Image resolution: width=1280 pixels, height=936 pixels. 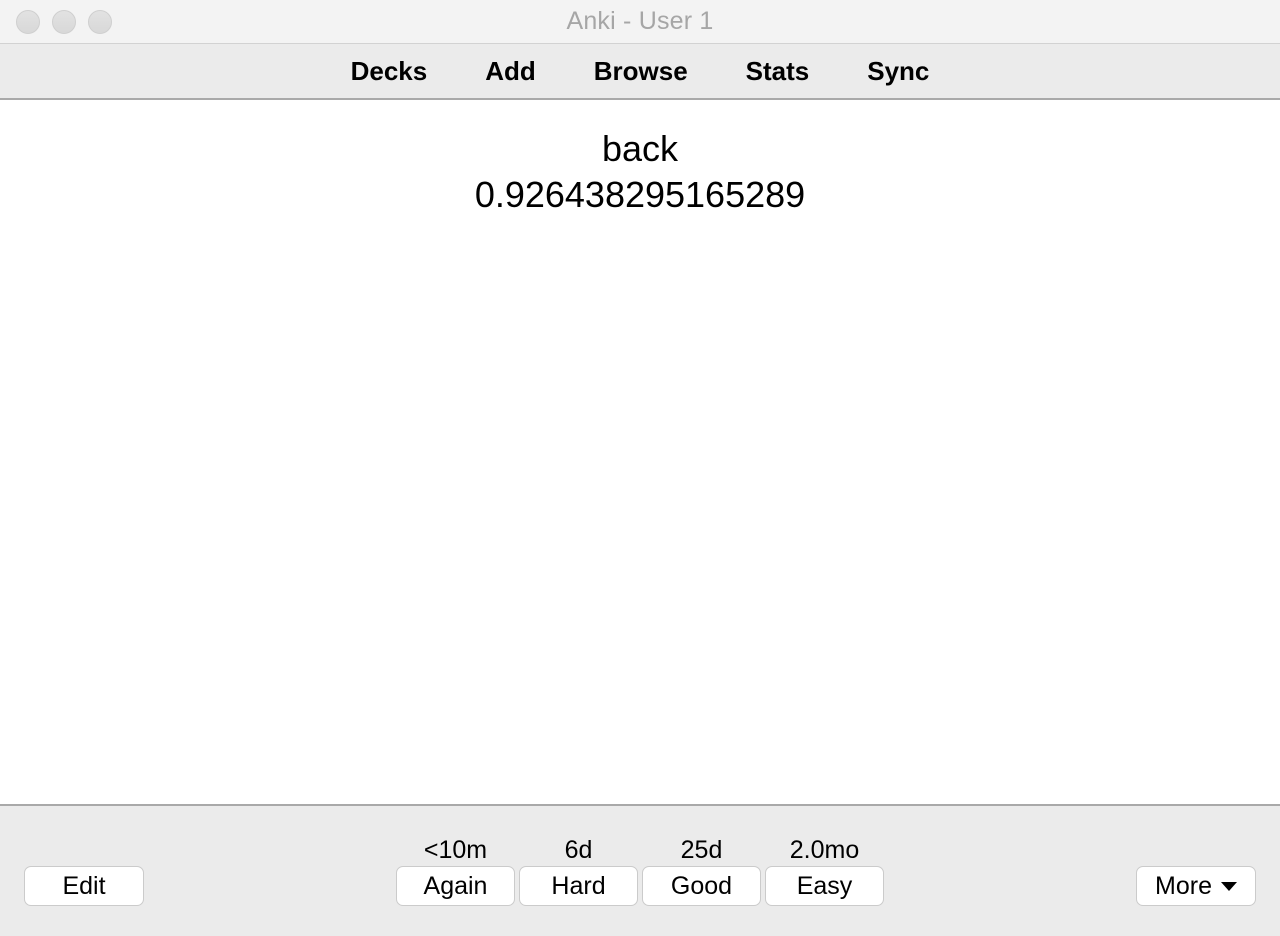 What do you see at coordinates (701, 850) in the screenshot?
I see `interval-label-good: 25d` at bounding box center [701, 850].